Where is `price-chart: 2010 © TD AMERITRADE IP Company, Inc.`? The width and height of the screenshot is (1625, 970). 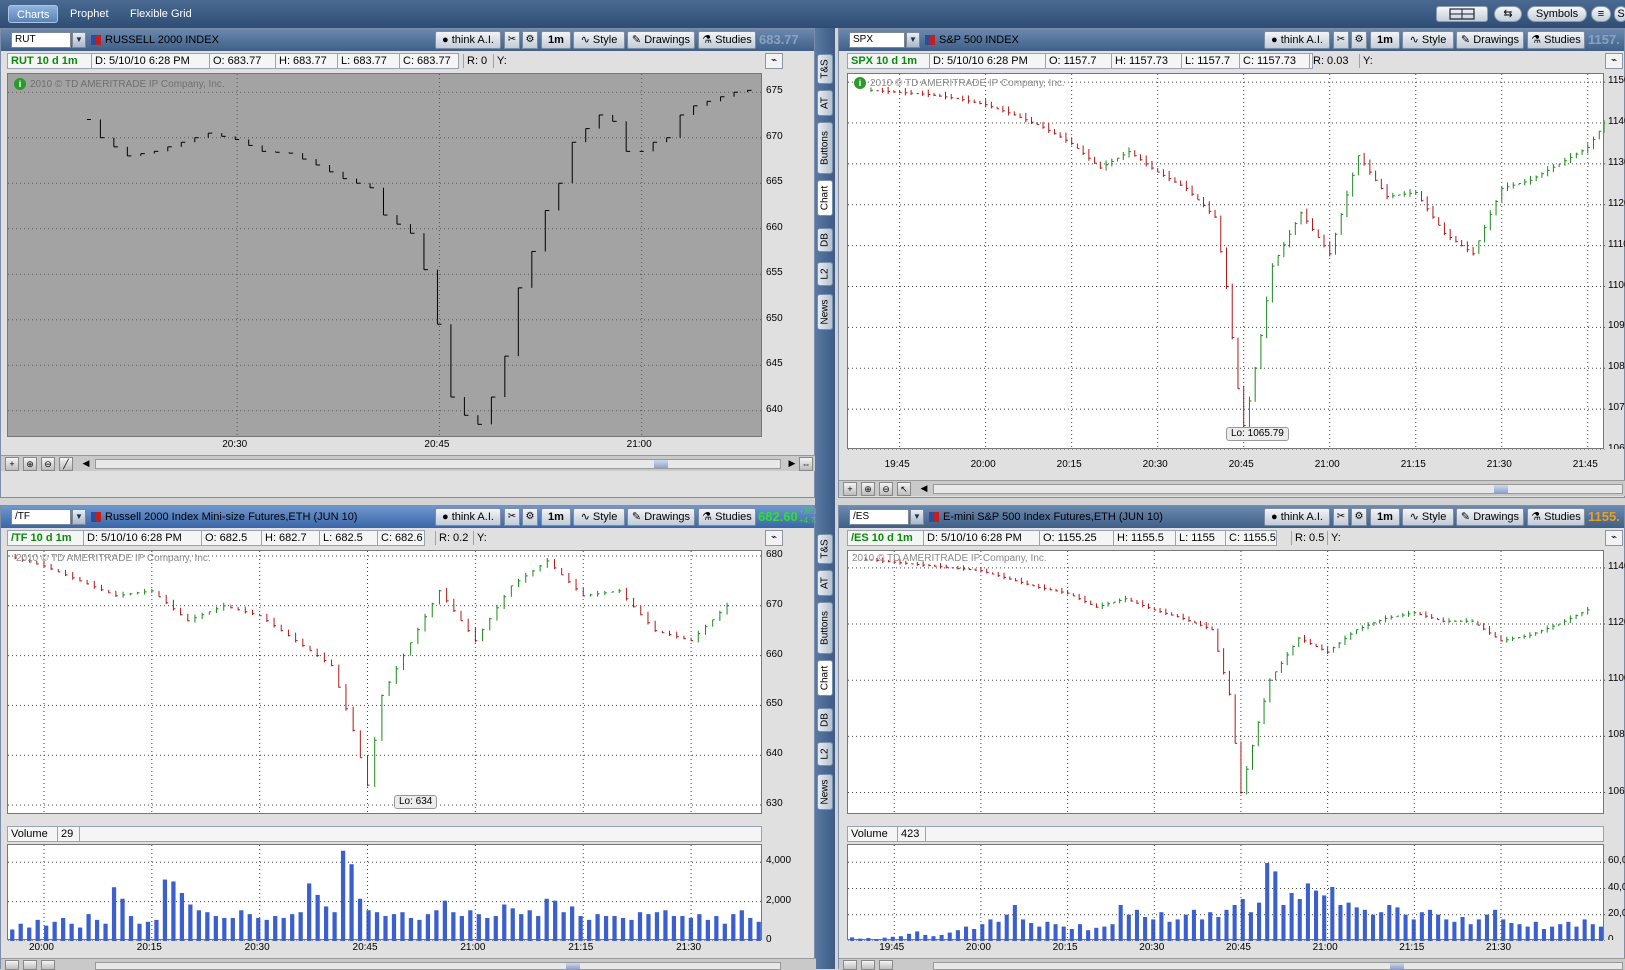 price-chart: 2010 © TD AMERITRADE IP Company, Inc. is located at coordinates (1226, 682).